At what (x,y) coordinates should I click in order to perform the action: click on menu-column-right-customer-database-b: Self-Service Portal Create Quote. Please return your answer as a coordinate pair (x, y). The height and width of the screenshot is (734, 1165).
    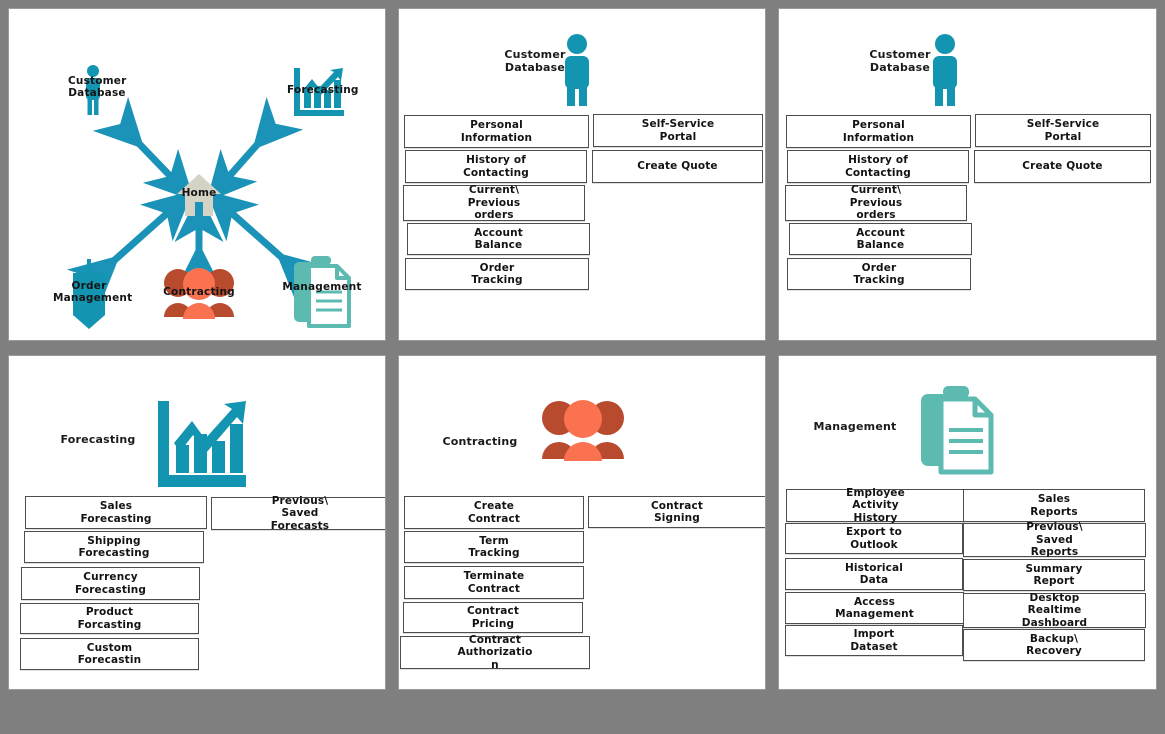
    Looking at the image, I should click on (1062, 148).